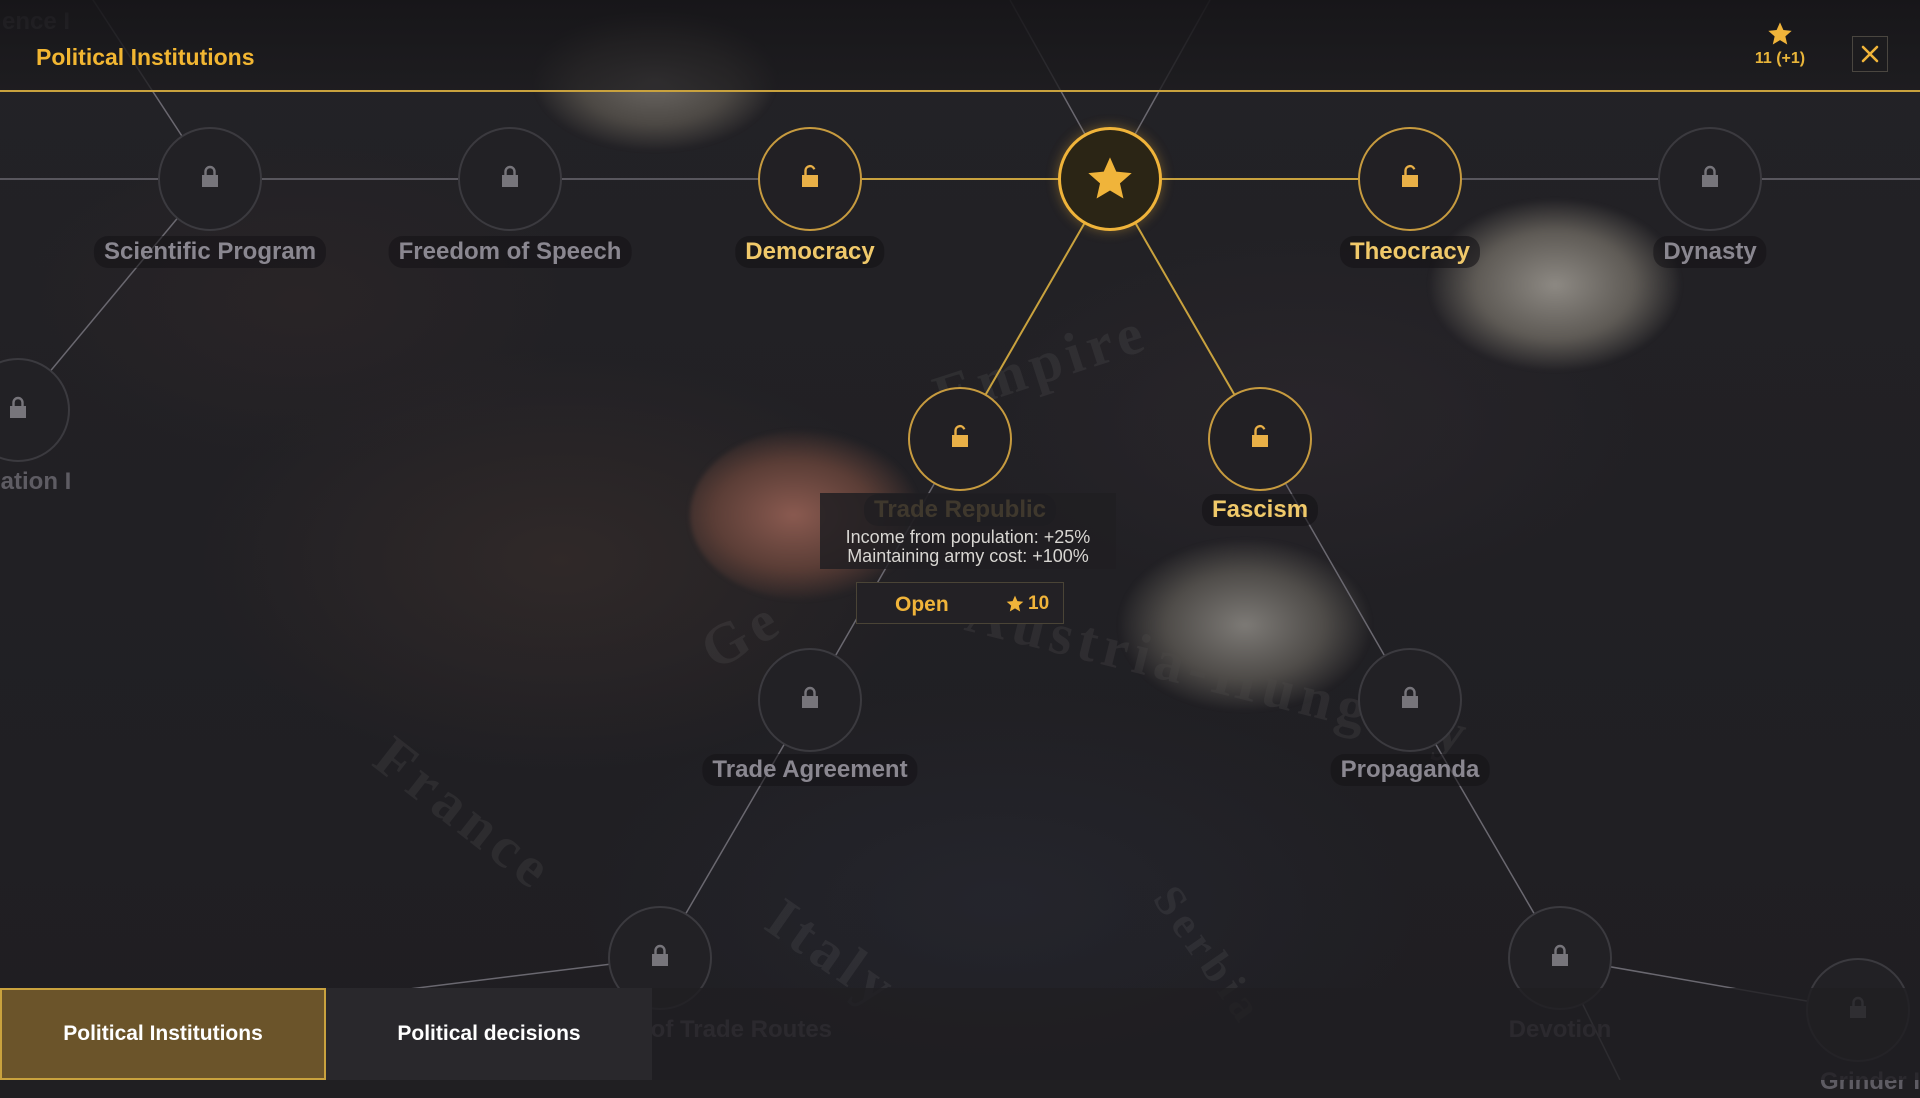  I want to click on node-label-propaganda: Propaganda, so click(1410, 770).